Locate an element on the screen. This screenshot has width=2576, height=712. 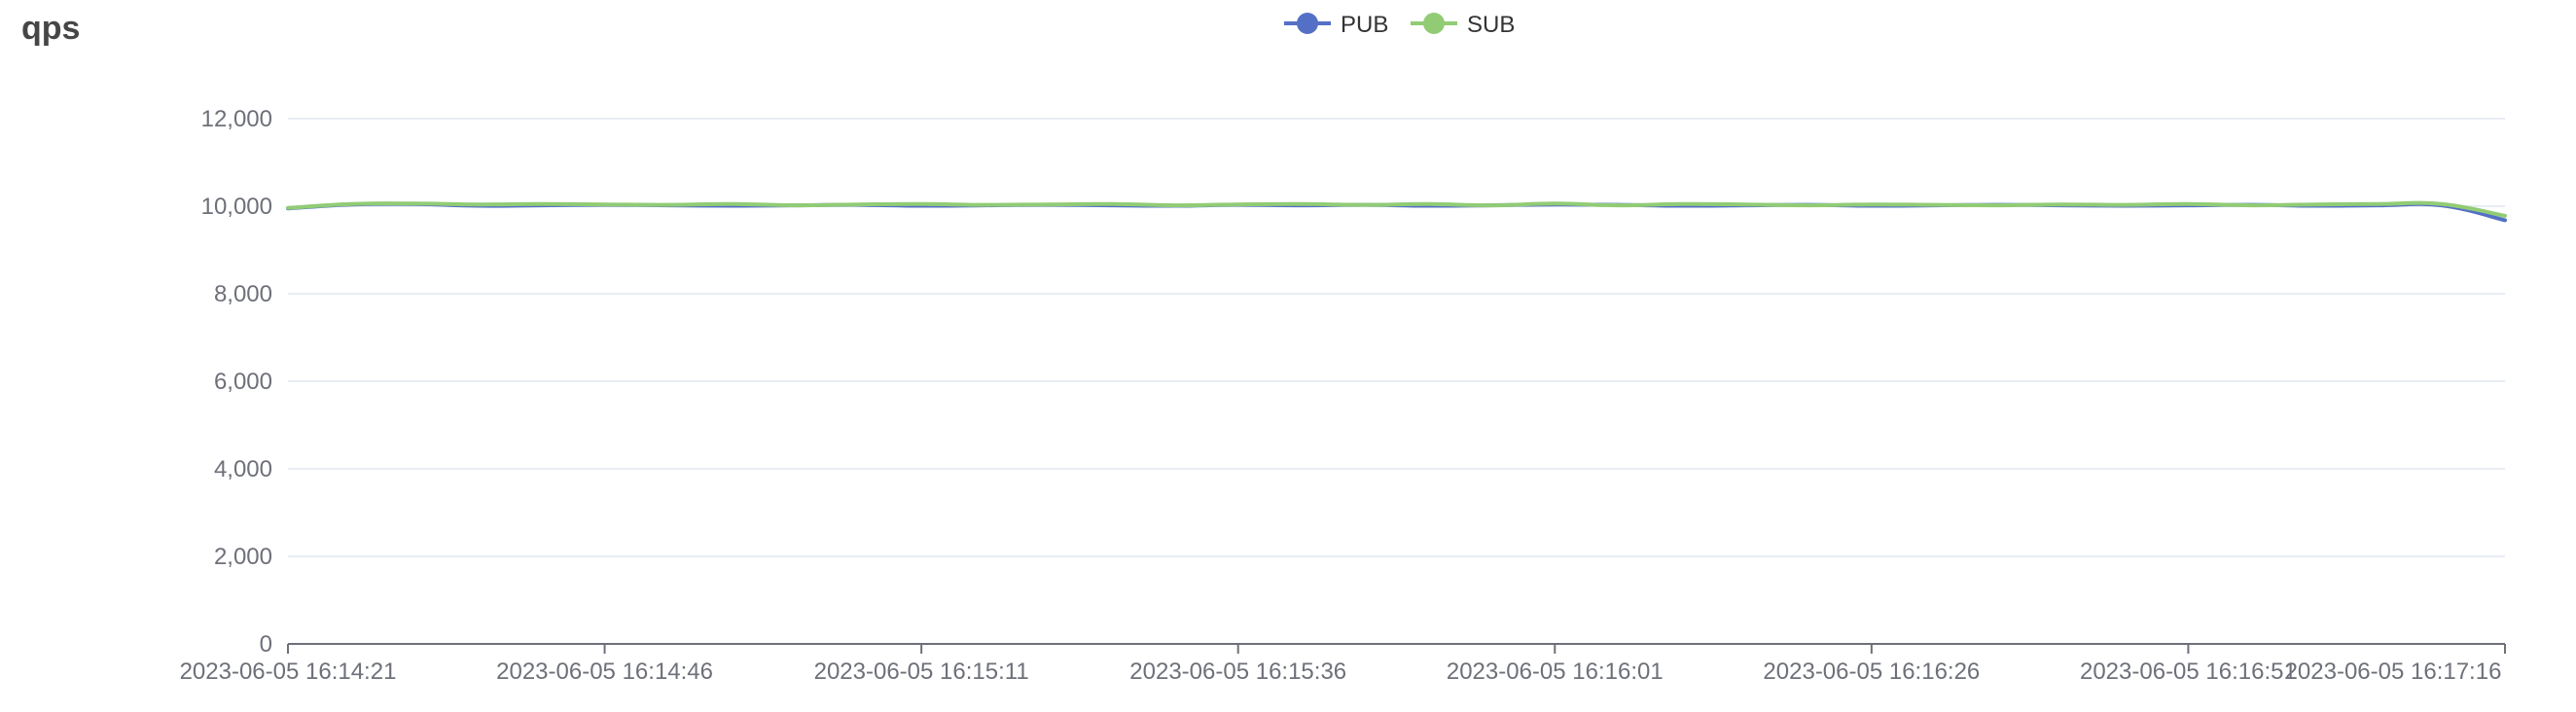
y-tick-label: 6,000 is located at coordinates (243, 382).